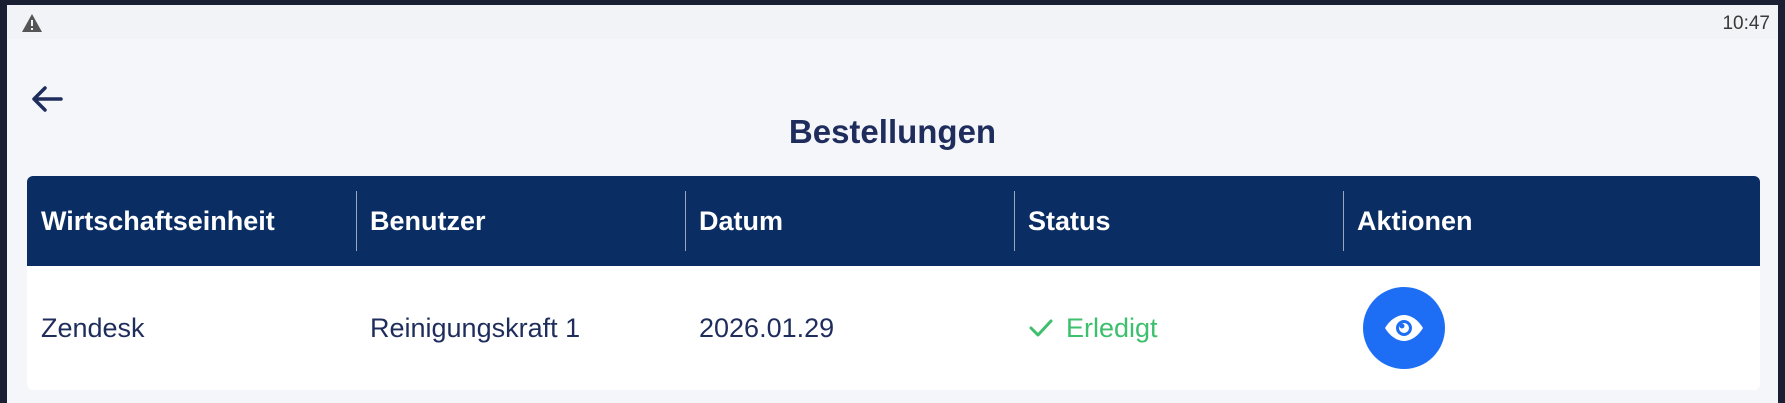  Describe the element at coordinates (158, 220) in the screenshot. I see `column-header-wirtschaftseinheit: Wirtschaftseinheit` at that location.